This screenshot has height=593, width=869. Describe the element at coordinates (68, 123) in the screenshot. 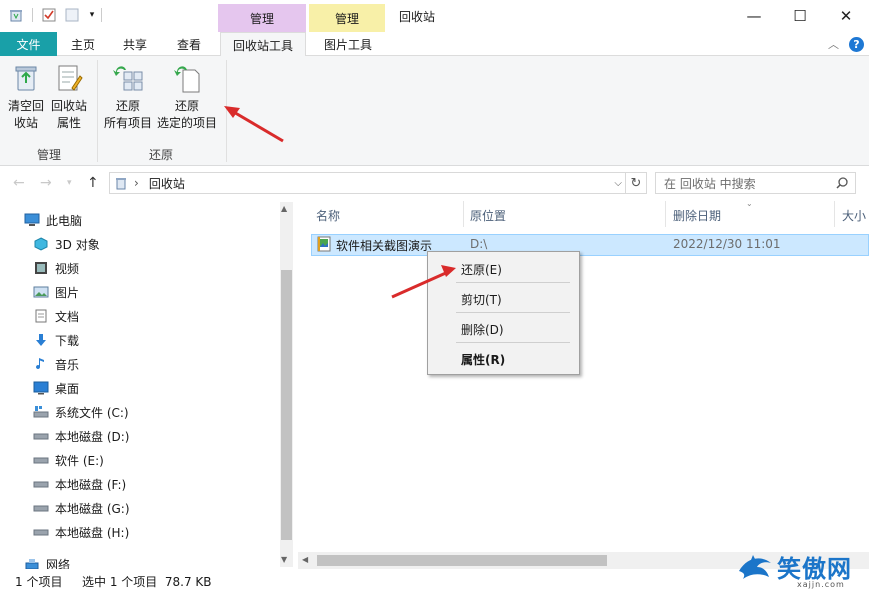

I see `properties-label-line2: 属性` at that location.